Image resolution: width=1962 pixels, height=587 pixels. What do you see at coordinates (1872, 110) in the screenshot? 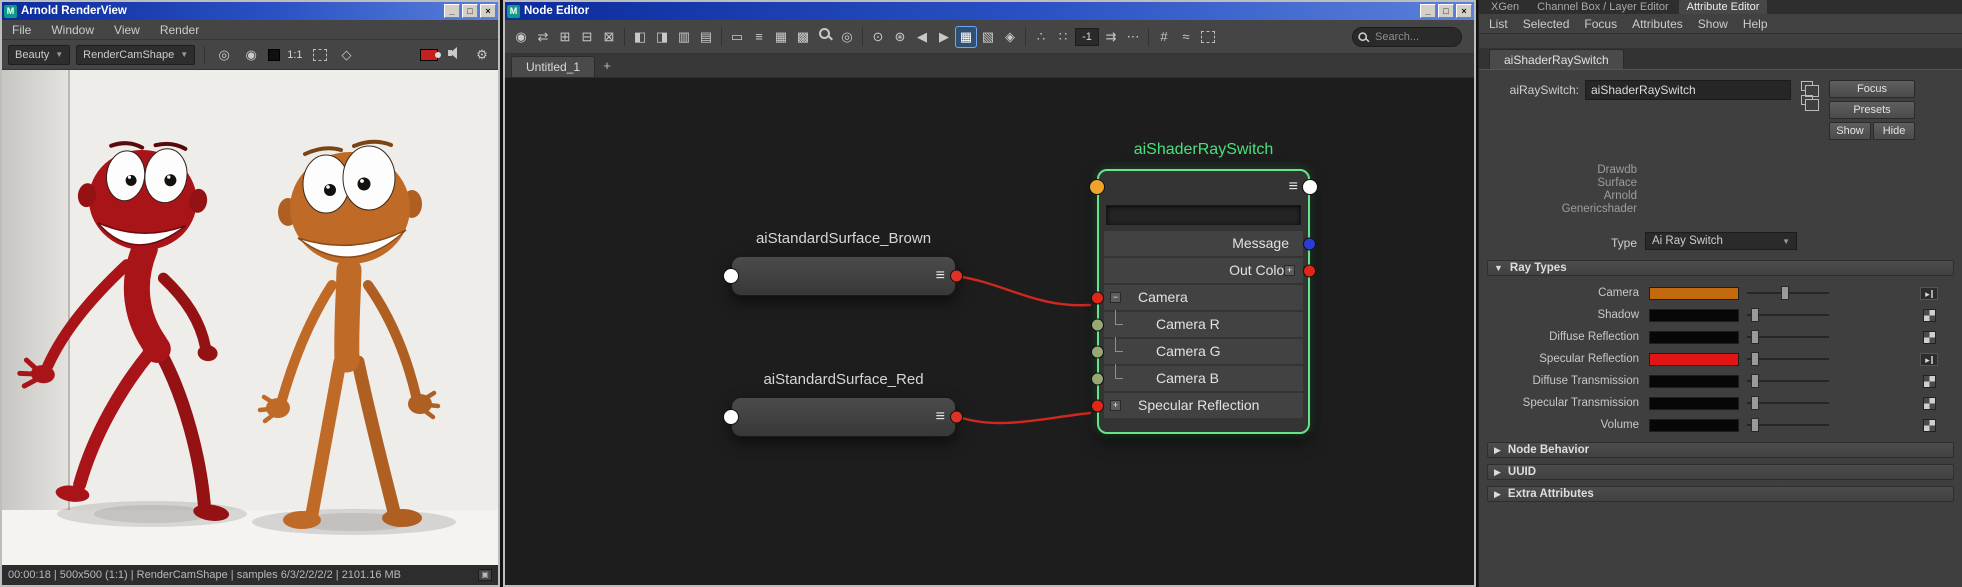
I see `presets-button: Presets` at bounding box center [1872, 110].